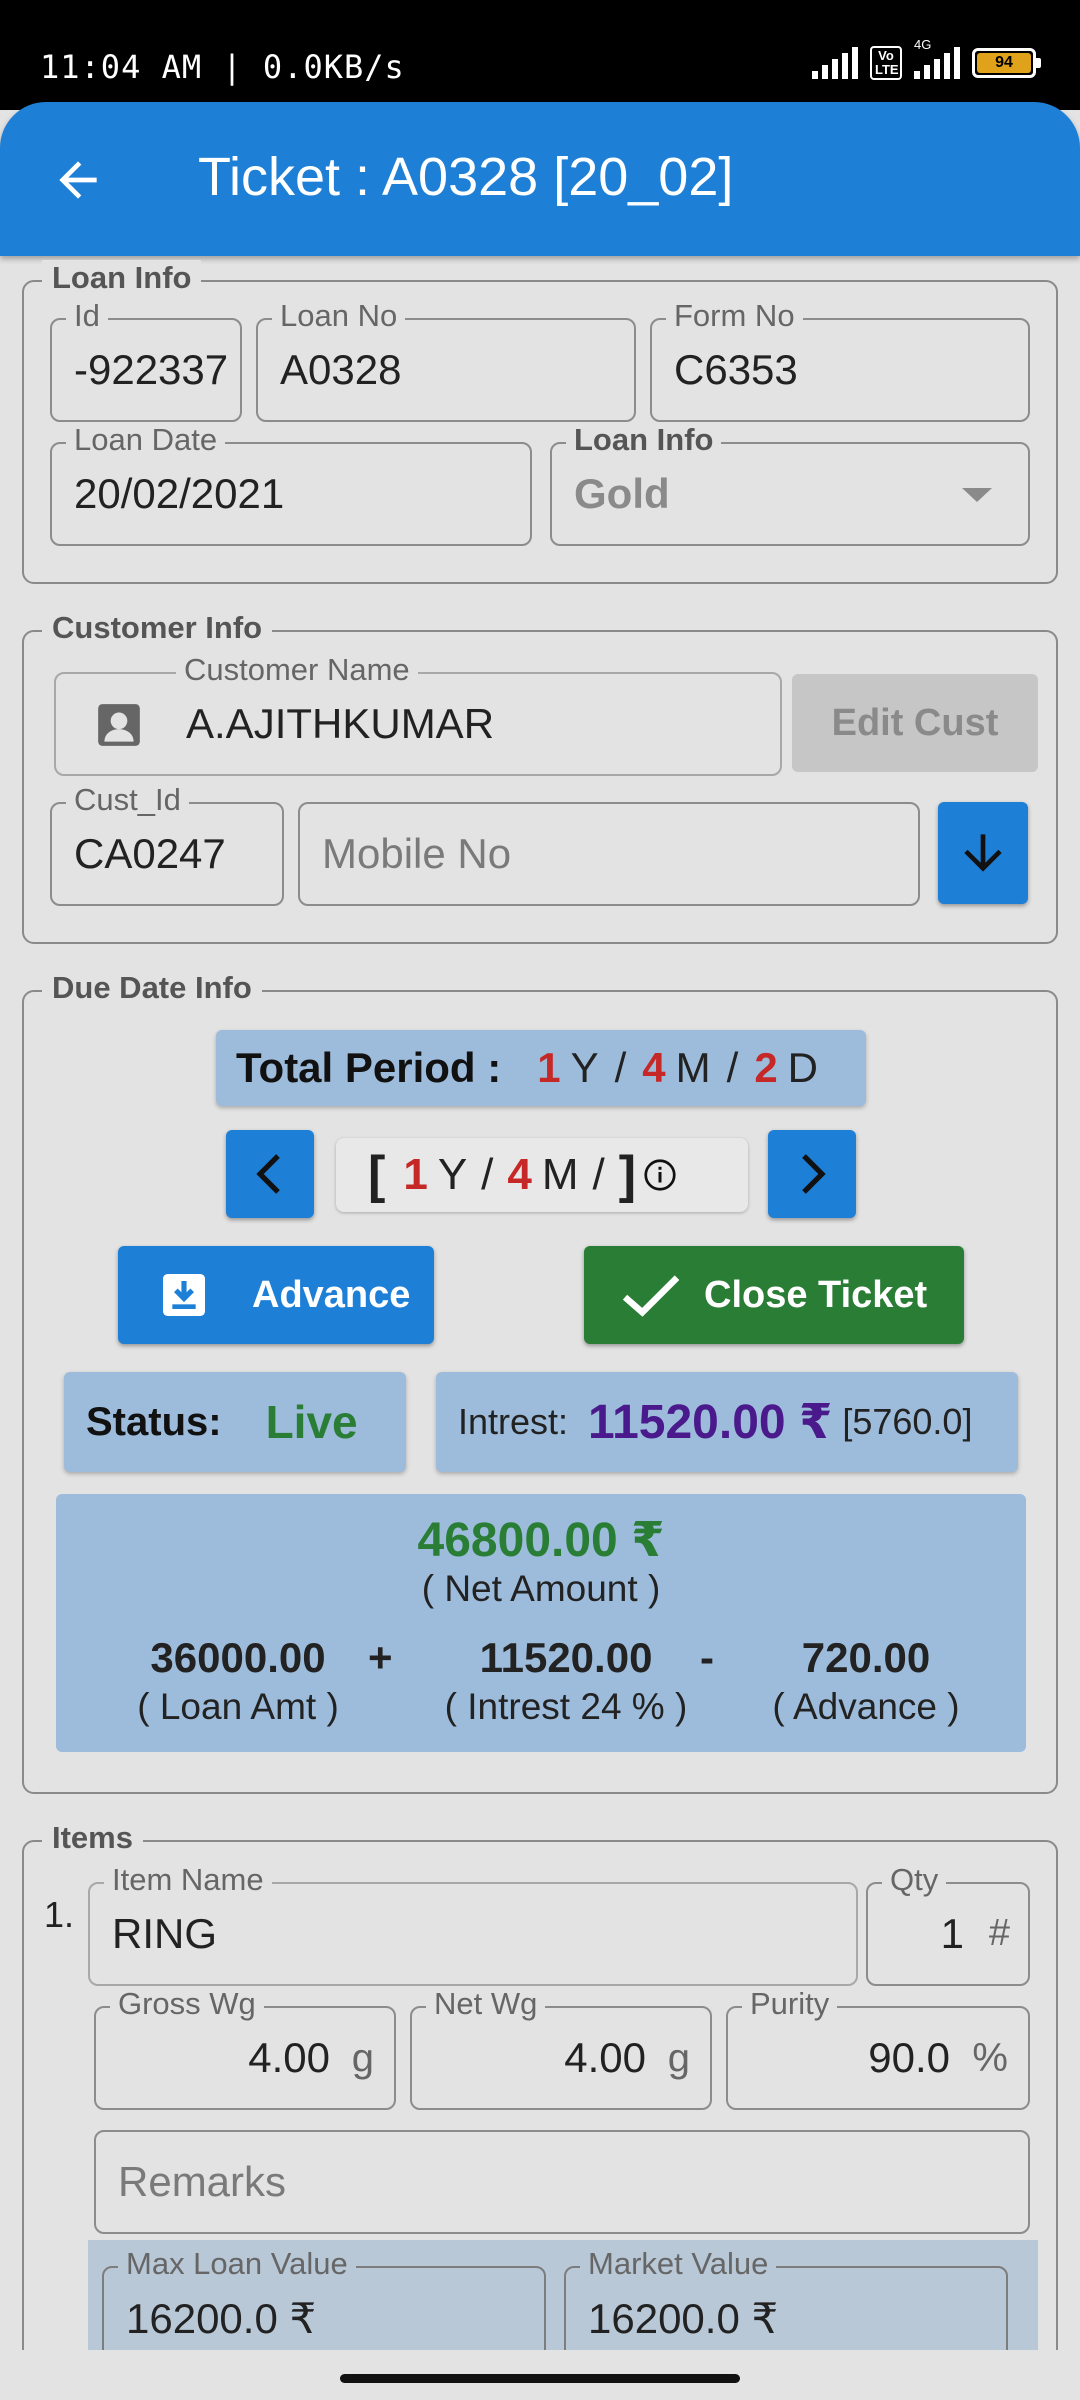  Describe the element at coordinates (541, 1540) in the screenshot. I see `net-amount: 46800.00 ₹` at that location.